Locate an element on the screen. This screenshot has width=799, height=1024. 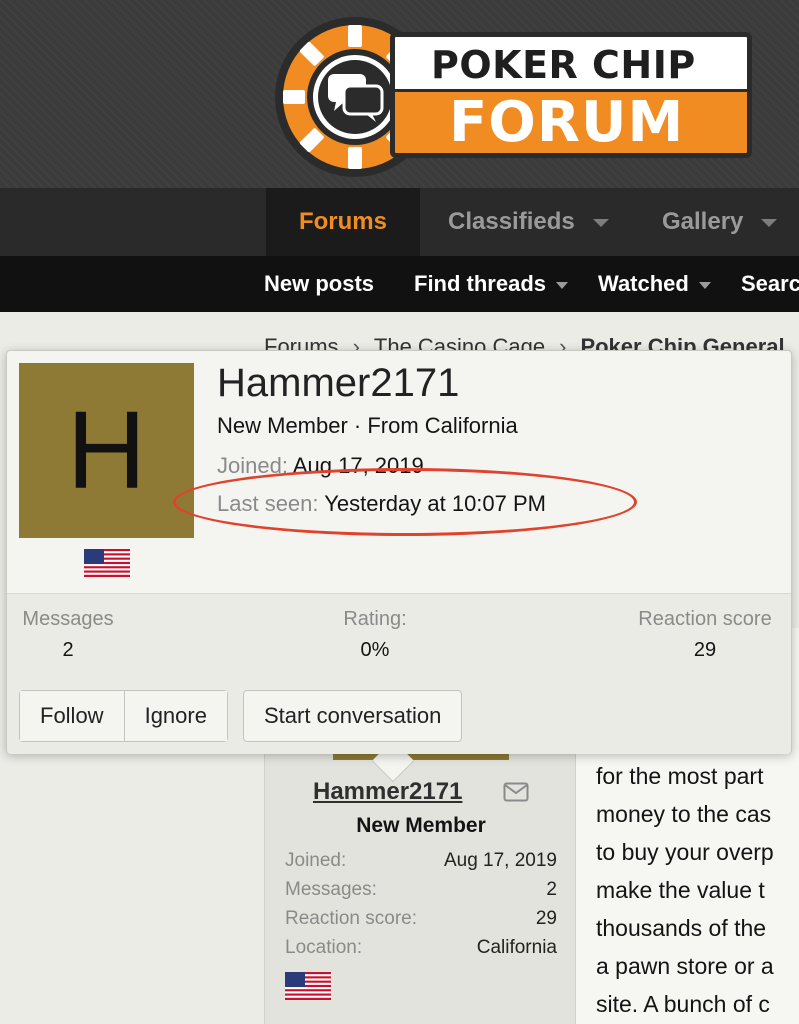
post-line: to buy your overp is located at coordinates (685, 852).